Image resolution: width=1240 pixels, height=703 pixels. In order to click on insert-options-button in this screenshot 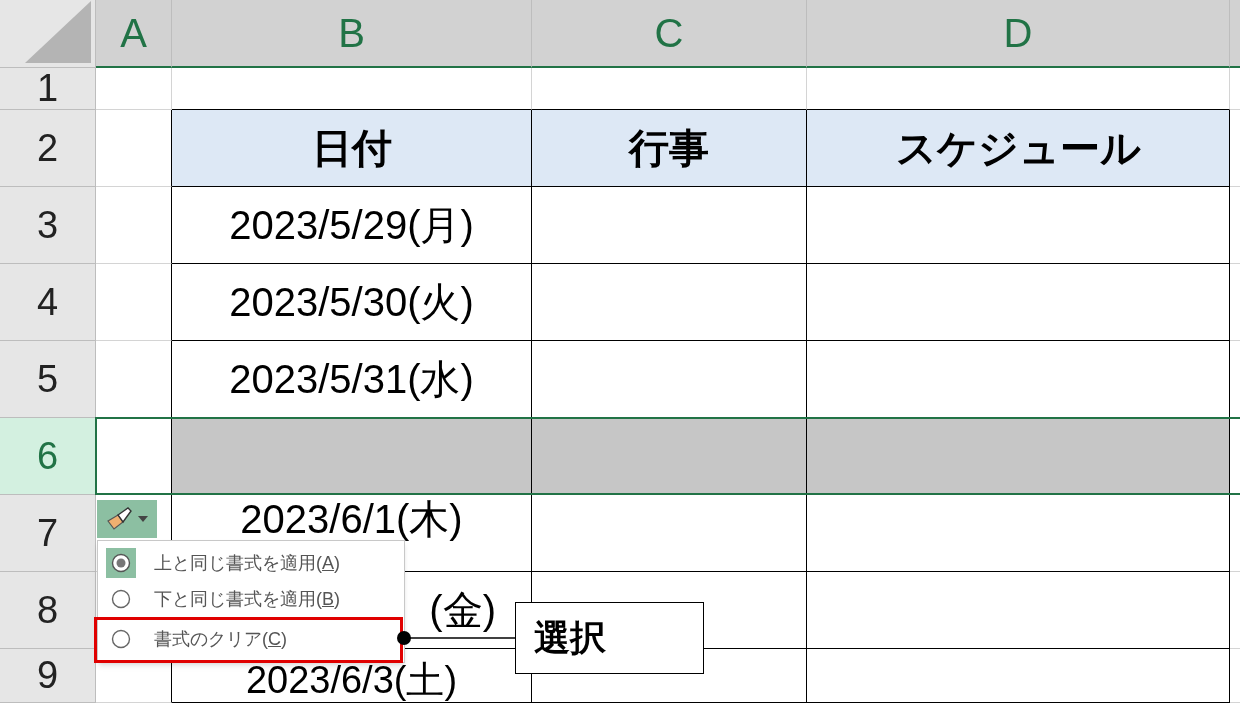, I will do `click(127, 519)`.